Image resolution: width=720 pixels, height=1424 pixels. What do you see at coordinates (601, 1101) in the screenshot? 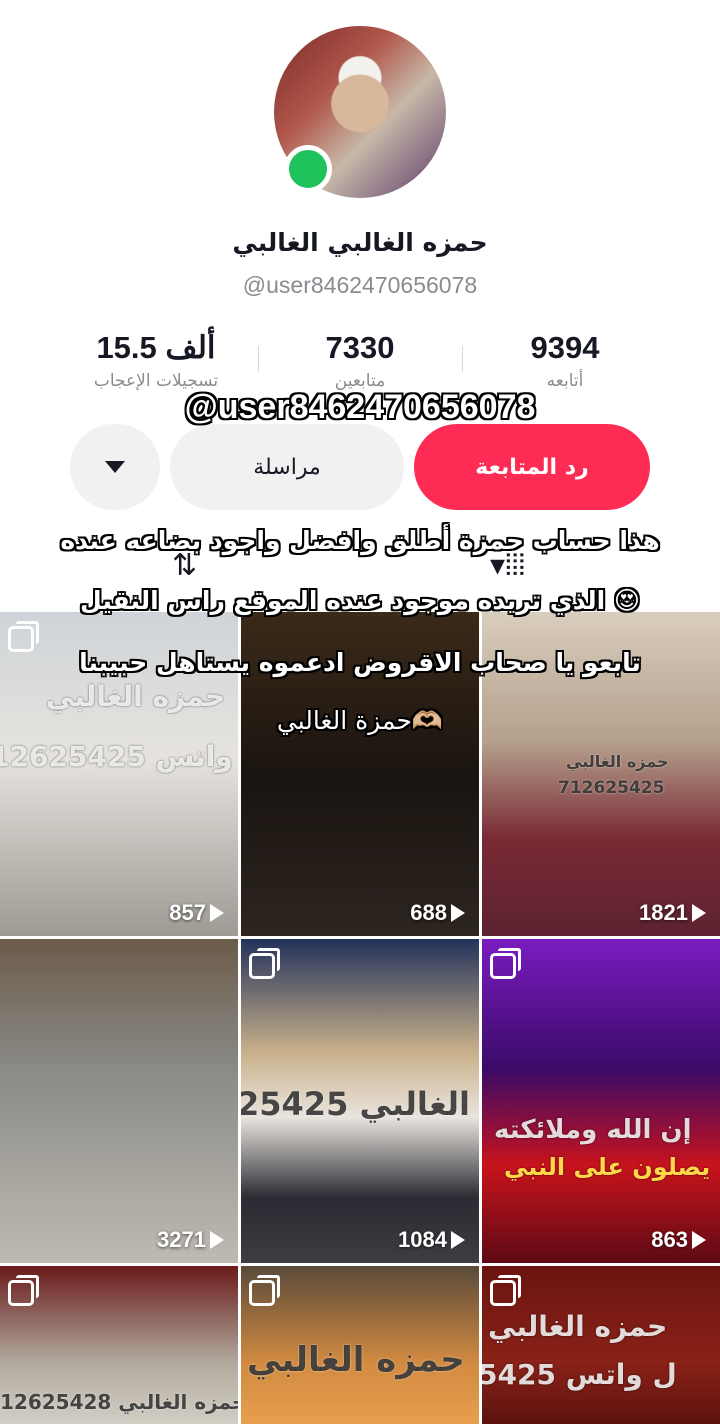
I see `video-thumbnail: إن الله وملائكته يصلون على النبي 863` at bounding box center [601, 1101].